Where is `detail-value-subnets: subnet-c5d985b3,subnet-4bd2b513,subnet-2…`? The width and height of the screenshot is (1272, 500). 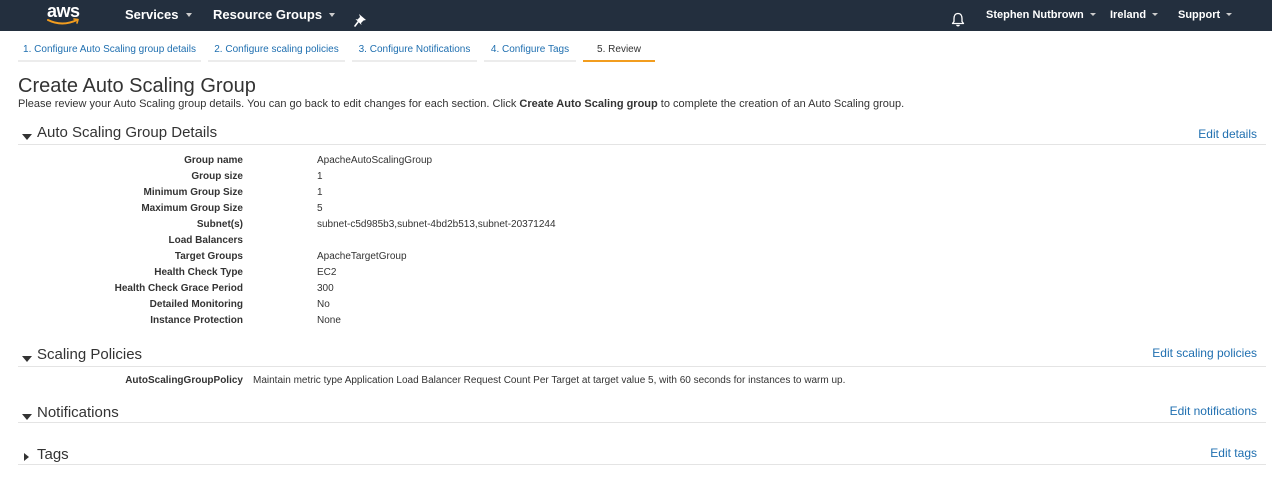
detail-value-subnets: subnet-c5d985b3,subnet-4bd2b513,subnet-2… is located at coordinates (436, 224).